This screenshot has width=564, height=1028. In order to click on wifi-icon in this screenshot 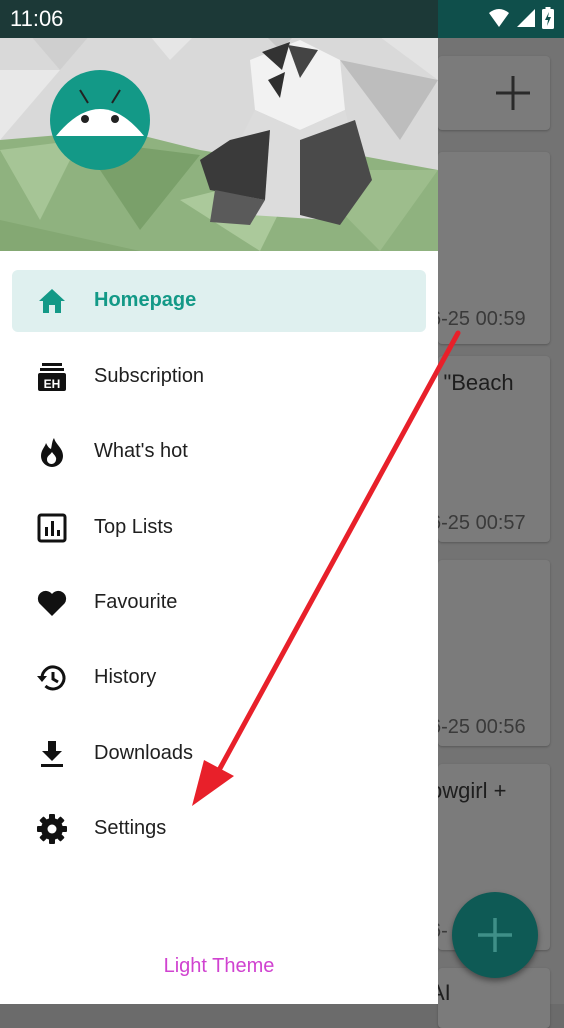, I will do `click(499, 18)`.